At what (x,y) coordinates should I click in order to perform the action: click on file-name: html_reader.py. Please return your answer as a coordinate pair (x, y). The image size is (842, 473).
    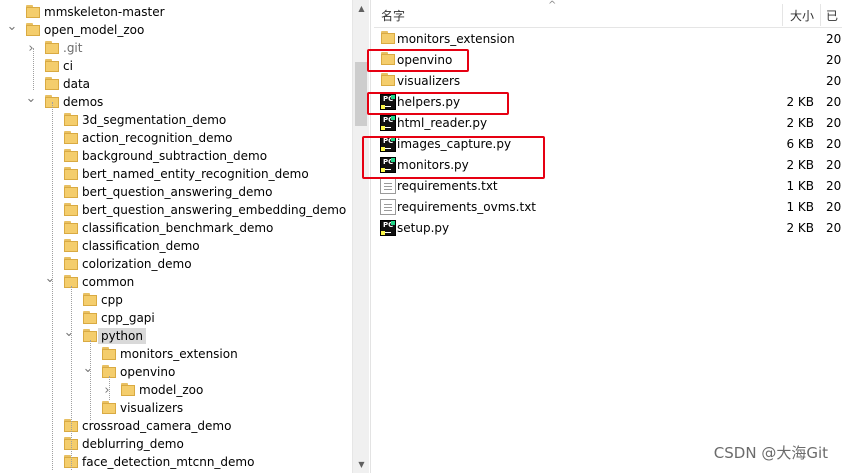
    Looking at the image, I should click on (442, 123).